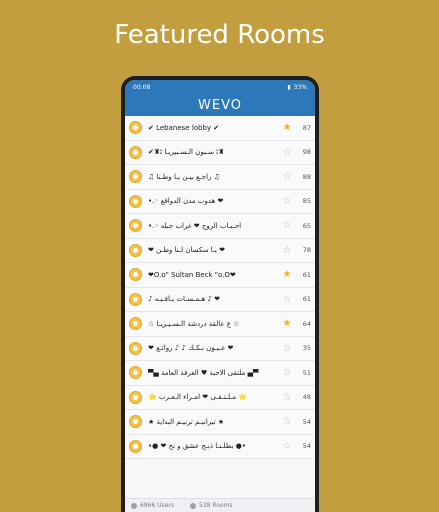  What do you see at coordinates (134, 505) in the screenshot?
I see `users-icon` at bounding box center [134, 505].